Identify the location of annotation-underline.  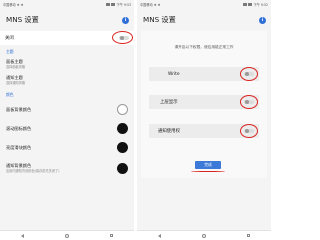
(208, 171).